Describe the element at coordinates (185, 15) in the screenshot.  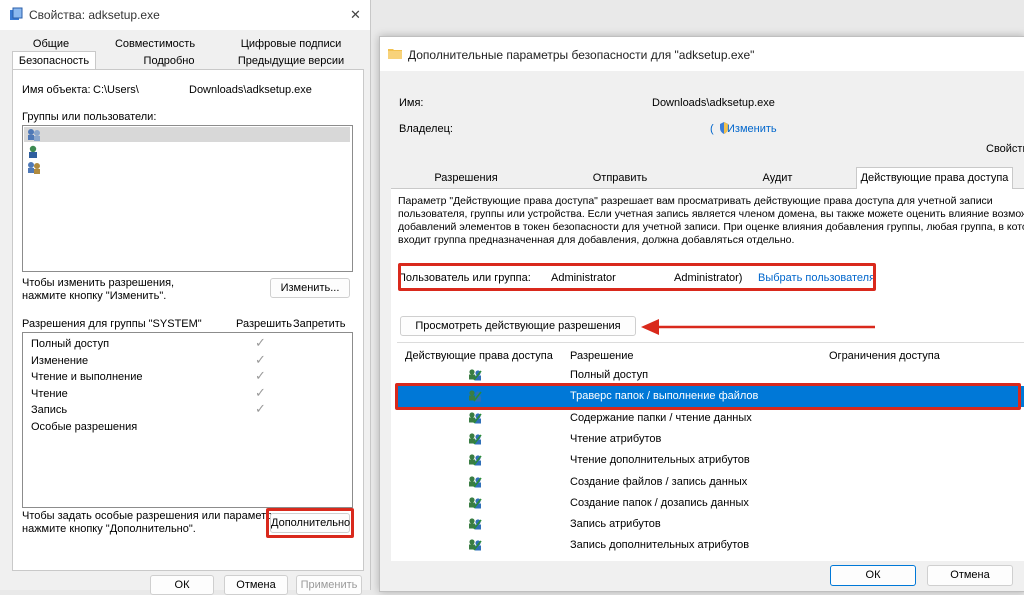
I see `dialog-title-bar: Свойства: adksetup.exe ✕` at that location.